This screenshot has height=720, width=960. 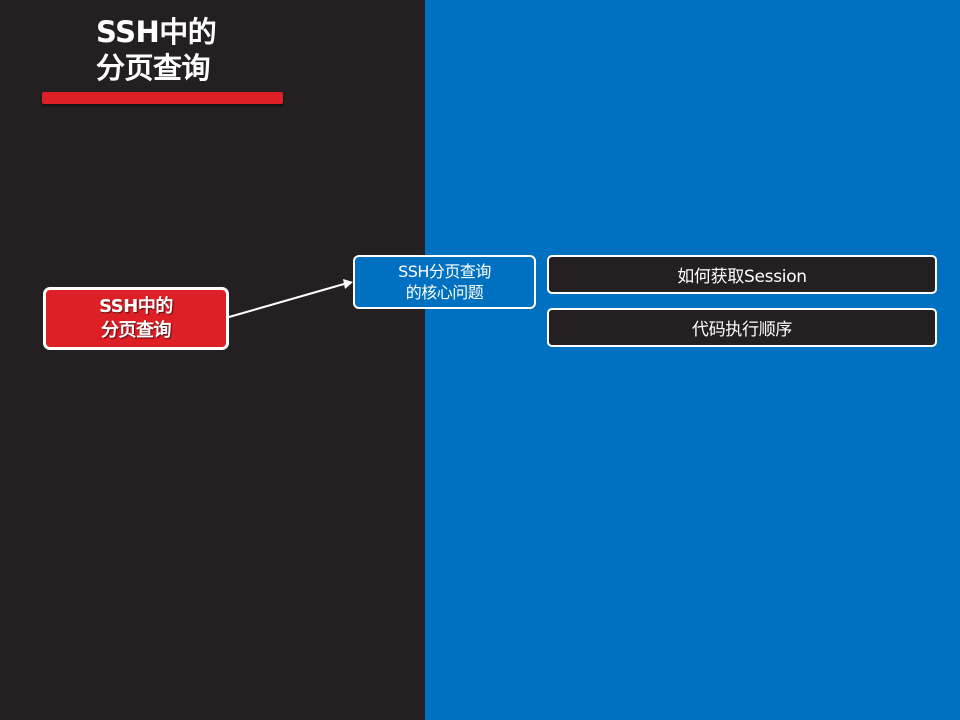 I want to click on leaf-node-execution-order: 代码执行顺序, so click(x=742, y=327).